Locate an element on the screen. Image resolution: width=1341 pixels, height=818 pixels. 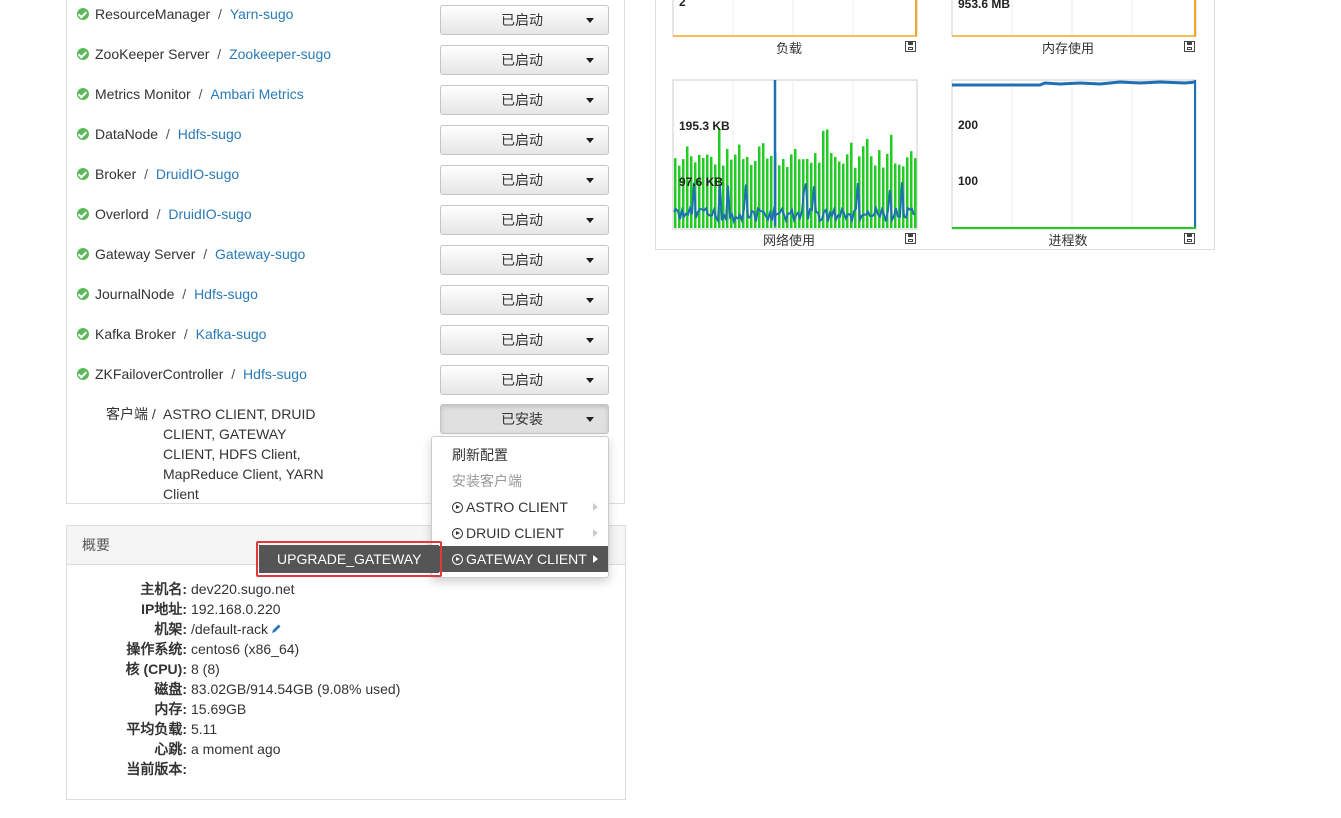
component-name: ZKFailoverController is located at coordinates (159, 374).